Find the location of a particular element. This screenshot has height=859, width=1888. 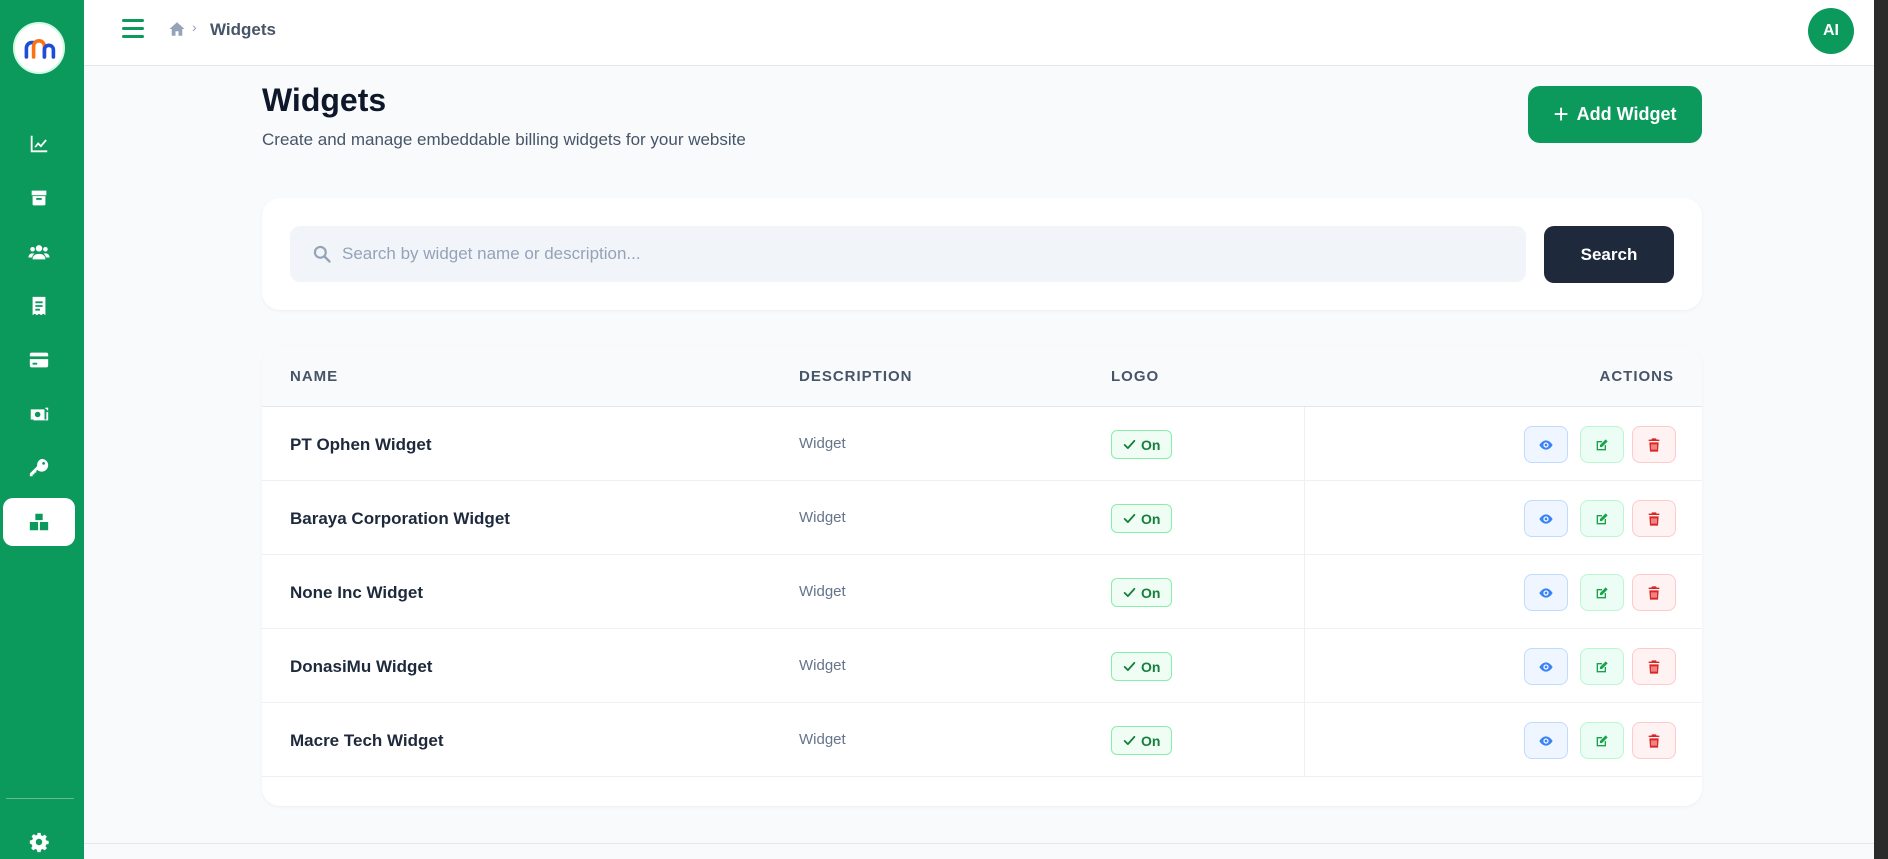

column-header-actions: ACTIONS is located at coordinates (1636, 376).